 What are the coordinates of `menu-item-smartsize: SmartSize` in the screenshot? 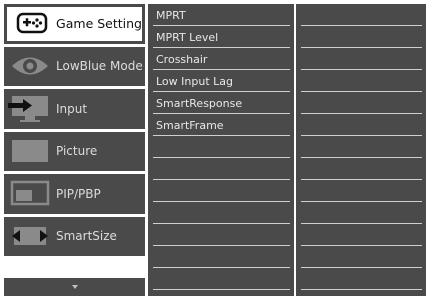 It's located at (74, 236).